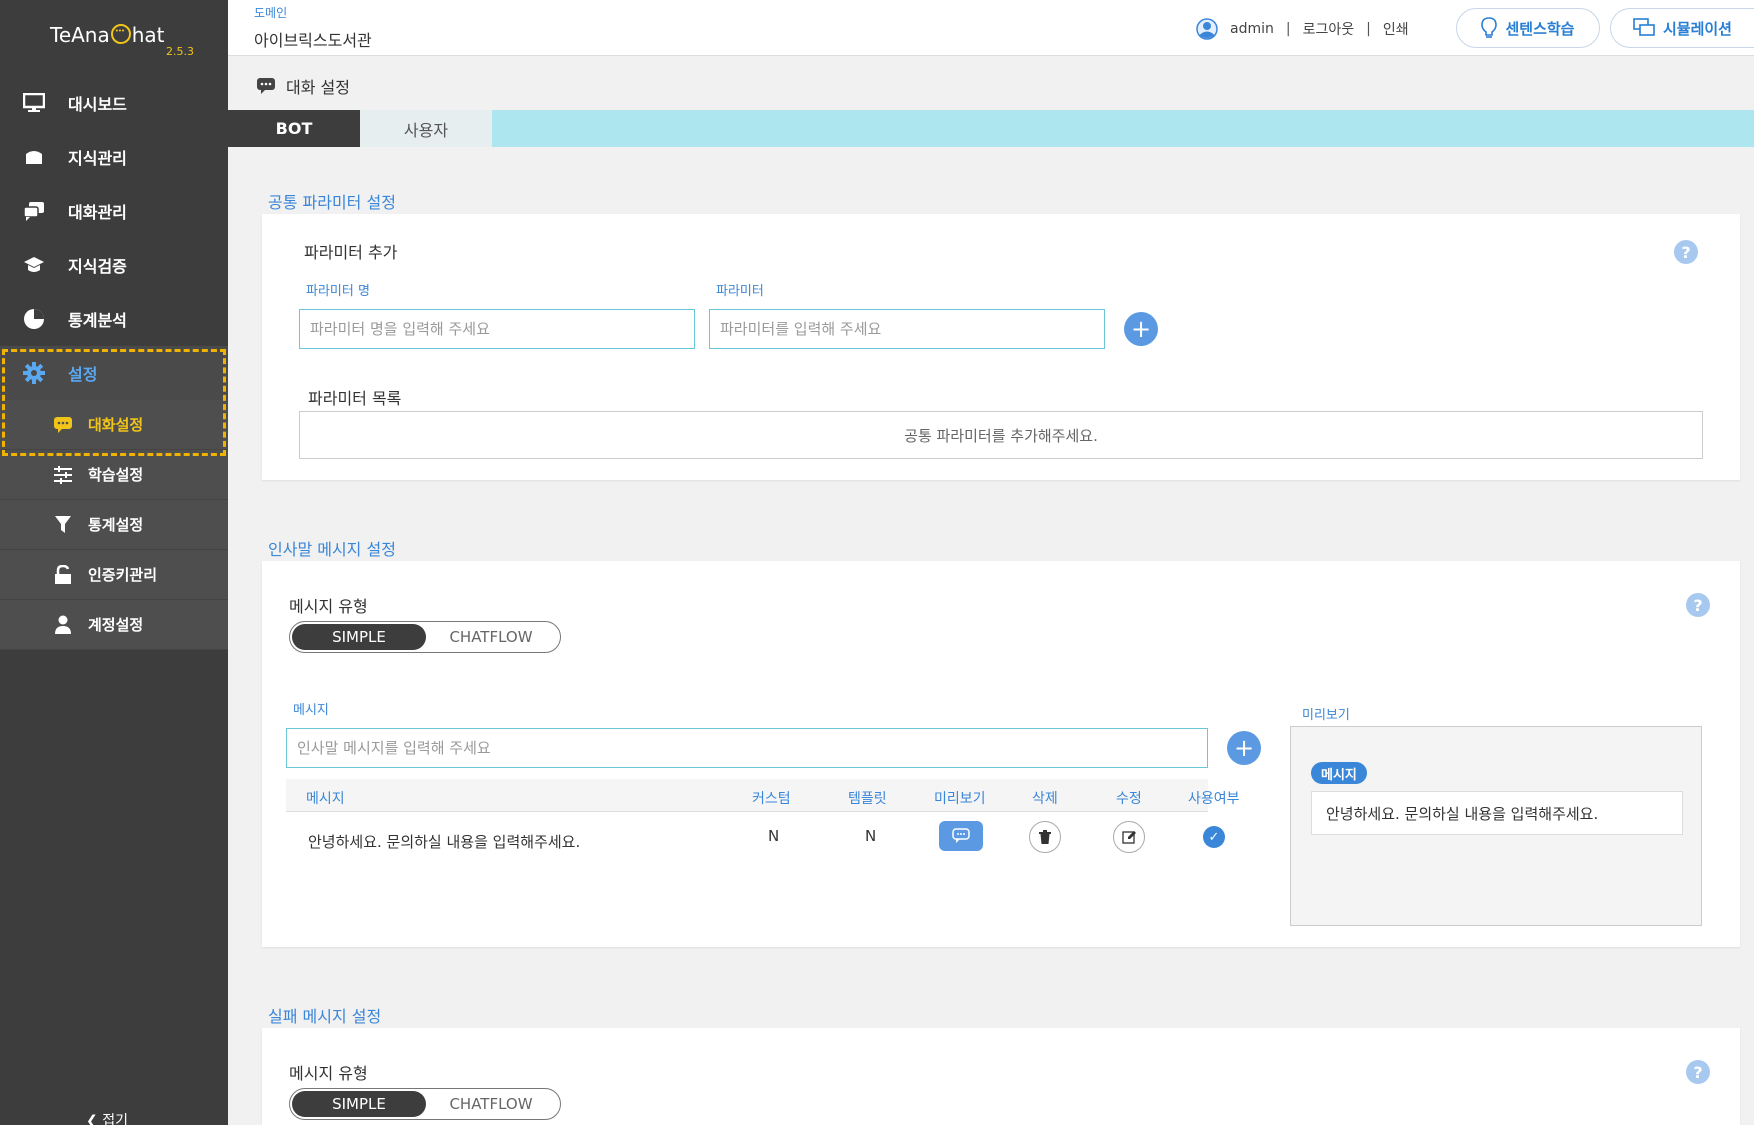  I want to click on user-icon, so click(63, 625).